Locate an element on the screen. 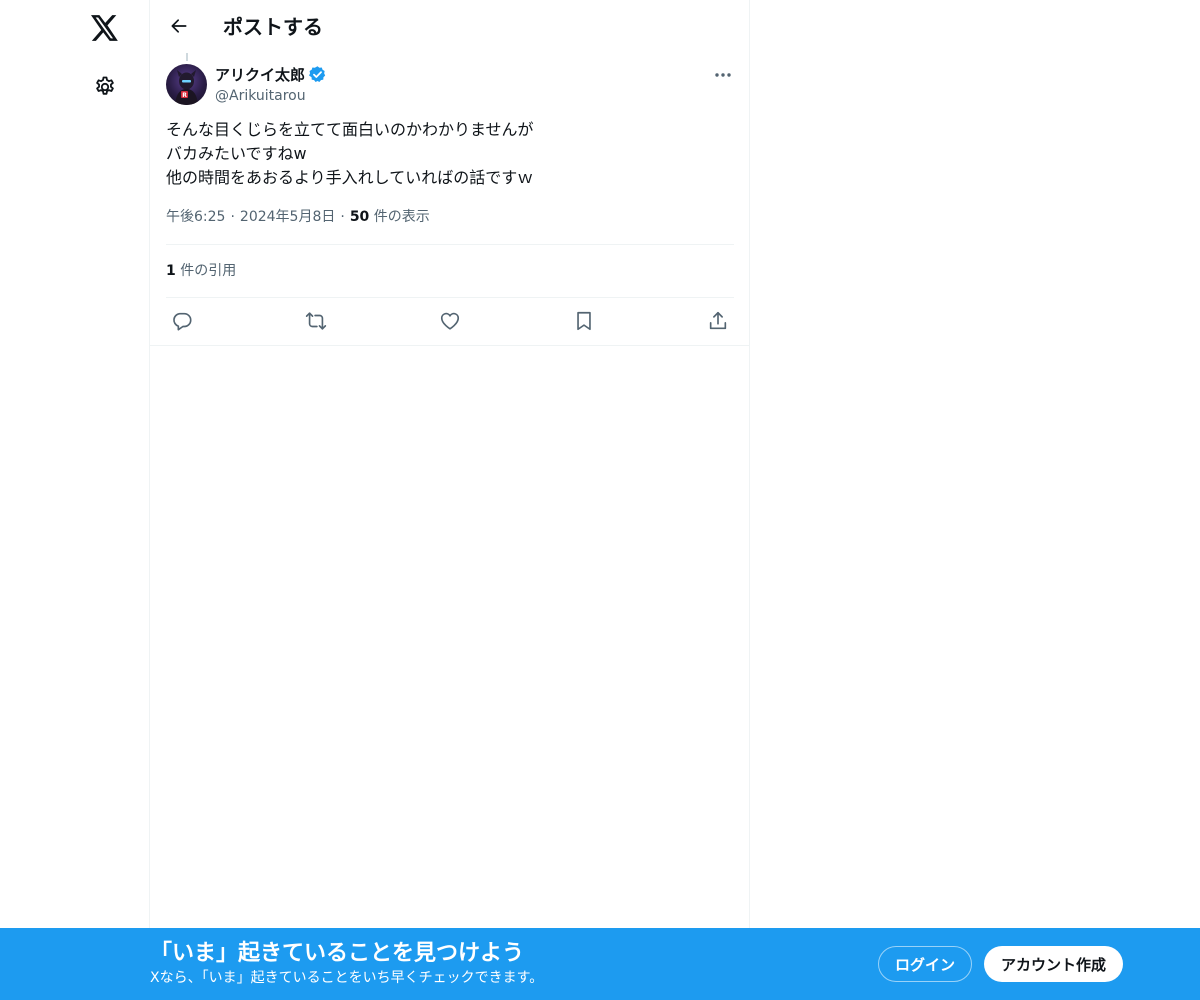  banner-subtext: Xなら、「いま」起きていることをいち早くチェックできます。 is located at coordinates (347, 978).